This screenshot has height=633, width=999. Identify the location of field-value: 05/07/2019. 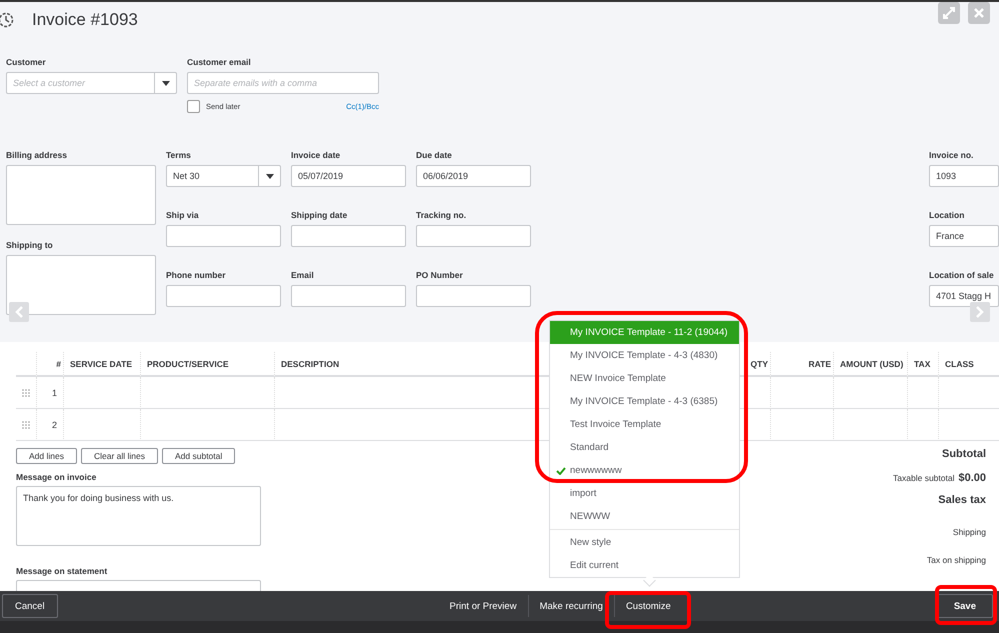
(320, 176).